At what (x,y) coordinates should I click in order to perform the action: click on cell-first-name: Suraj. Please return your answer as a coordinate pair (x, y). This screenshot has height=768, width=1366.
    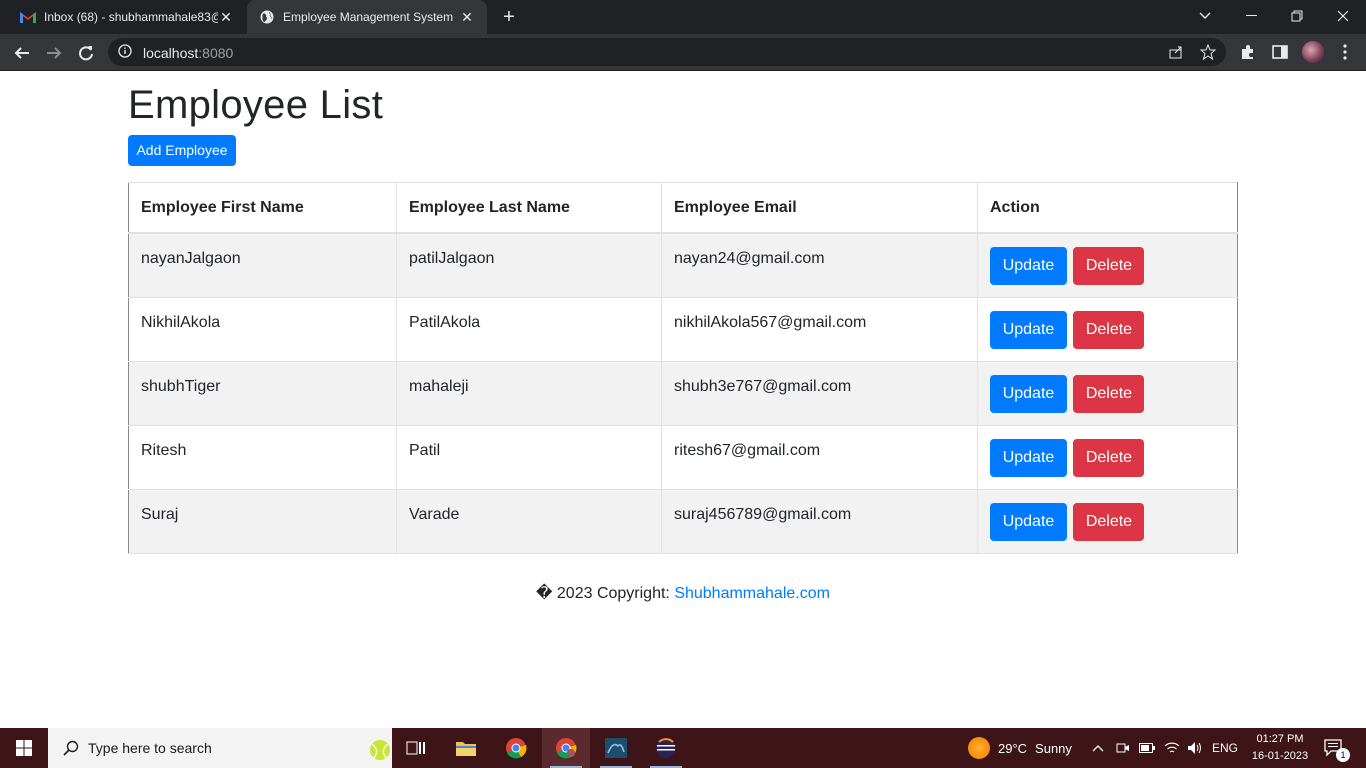
    Looking at the image, I should click on (262, 521).